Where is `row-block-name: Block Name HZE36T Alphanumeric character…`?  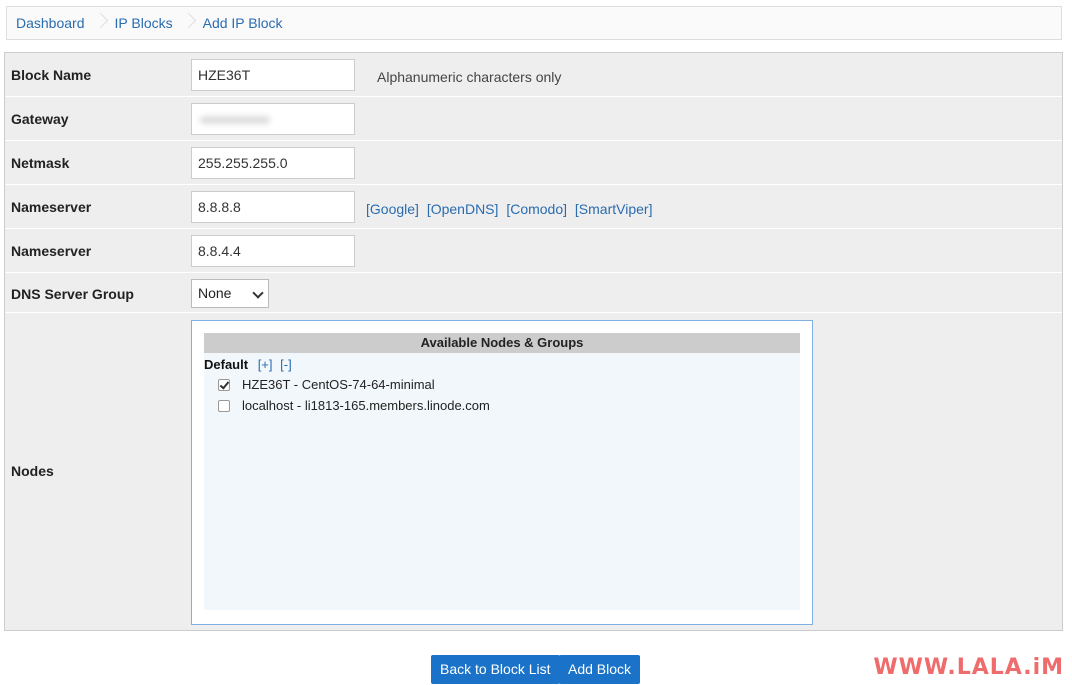 row-block-name: Block Name HZE36T Alphanumeric character… is located at coordinates (533, 75).